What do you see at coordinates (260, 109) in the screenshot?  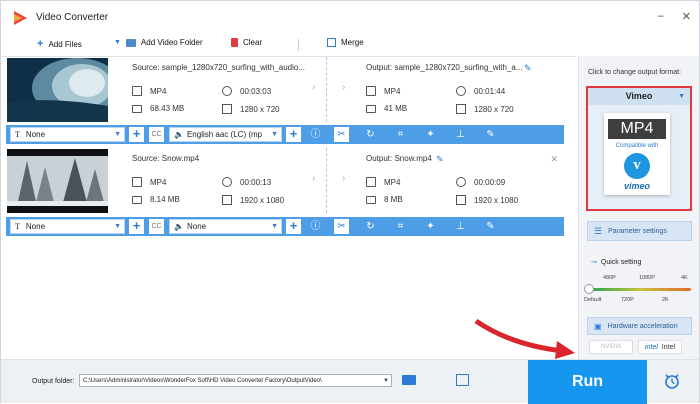 I see `source-resolution-value: 1280 x 720` at bounding box center [260, 109].